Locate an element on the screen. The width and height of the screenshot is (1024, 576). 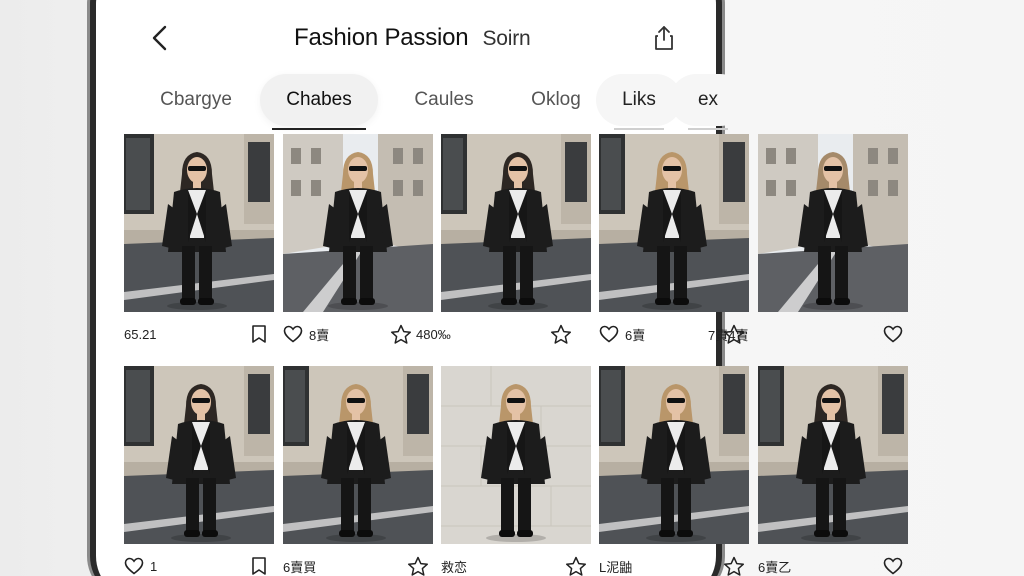
photo-meta: 6賣乙 is located at coordinates (833, 564).